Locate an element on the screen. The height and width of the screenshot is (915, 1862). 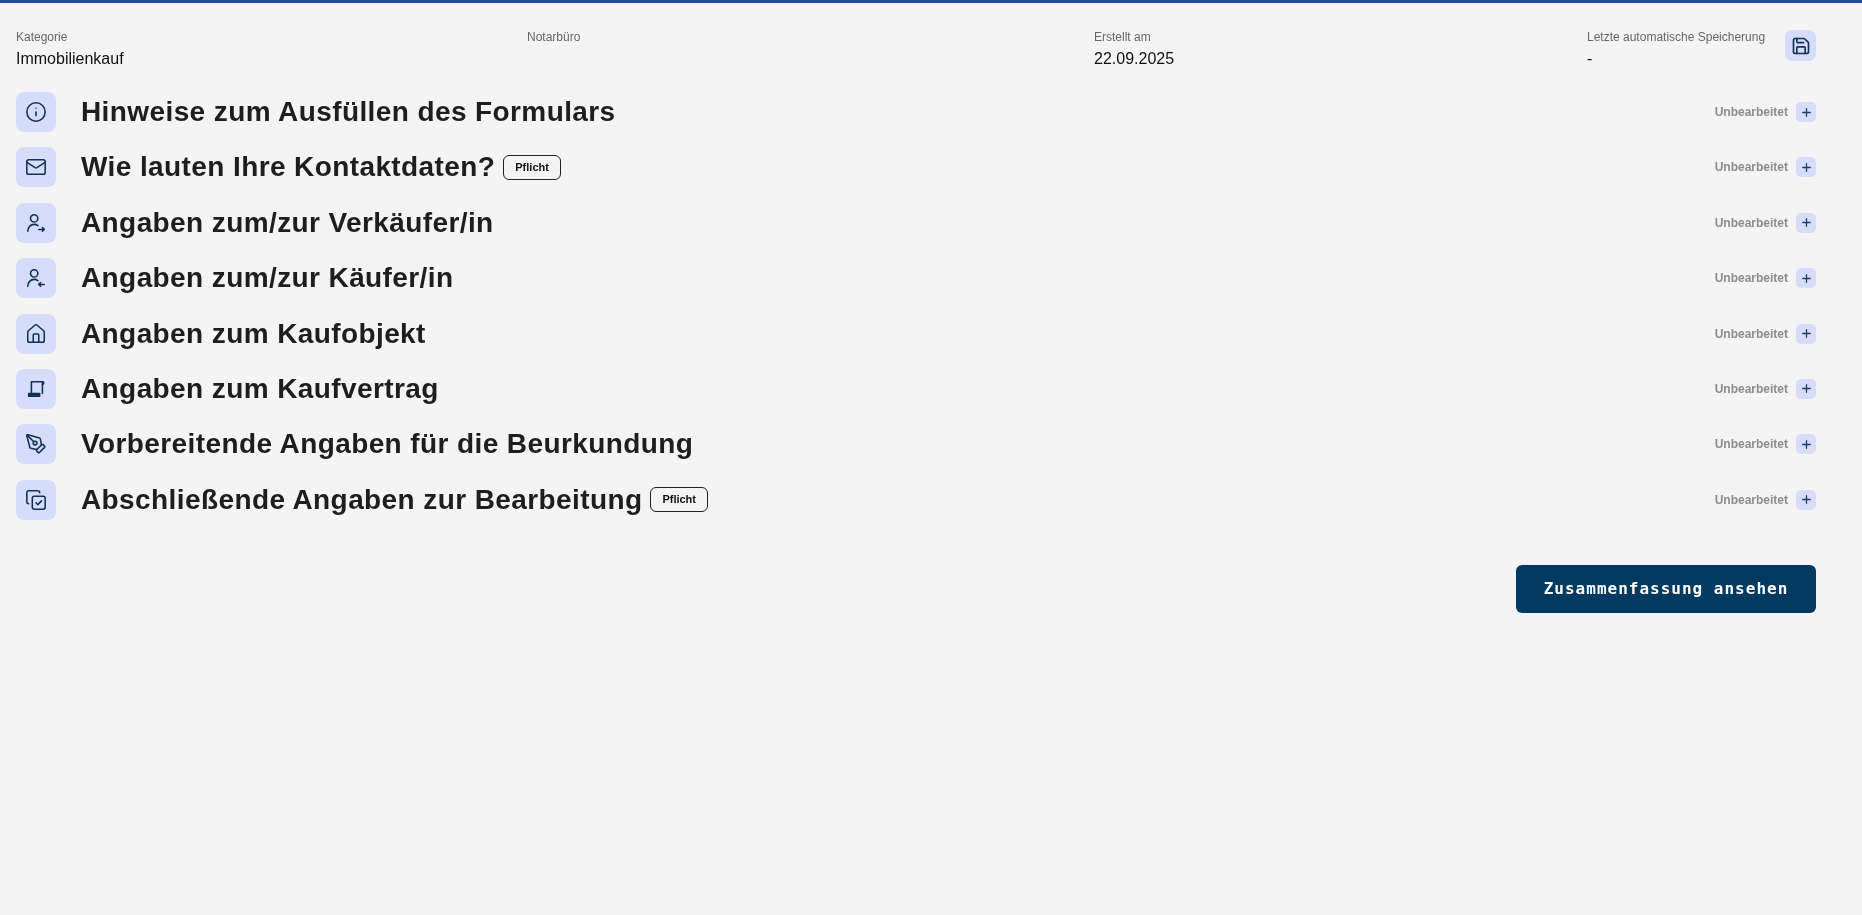
copy-check-icon is located at coordinates (36, 499).